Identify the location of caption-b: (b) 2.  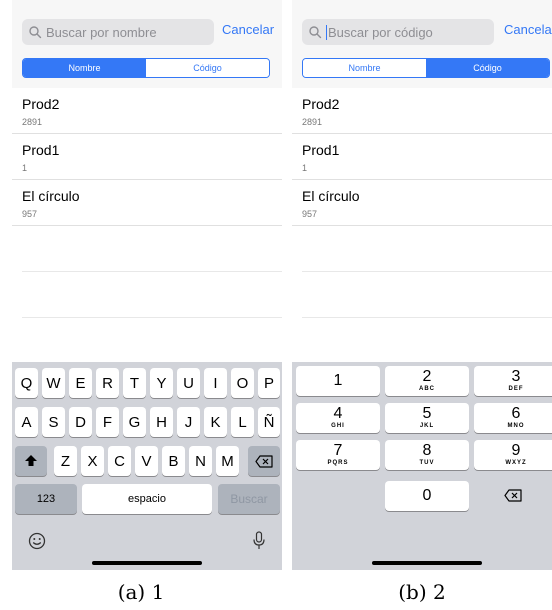
(422, 592).